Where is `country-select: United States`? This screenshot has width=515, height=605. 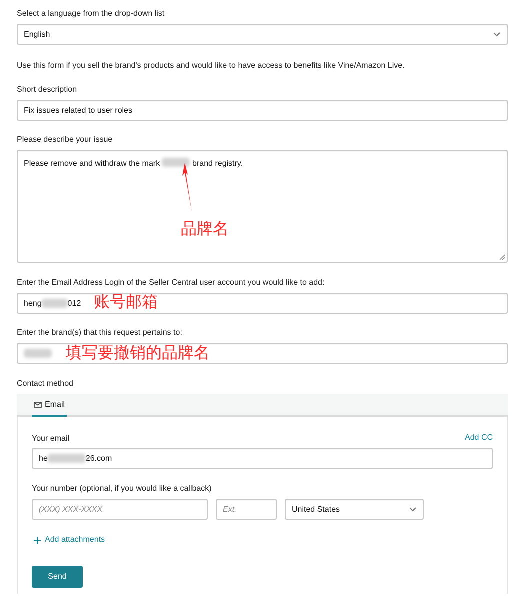 country-select: United States is located at coordinates (354, 509).